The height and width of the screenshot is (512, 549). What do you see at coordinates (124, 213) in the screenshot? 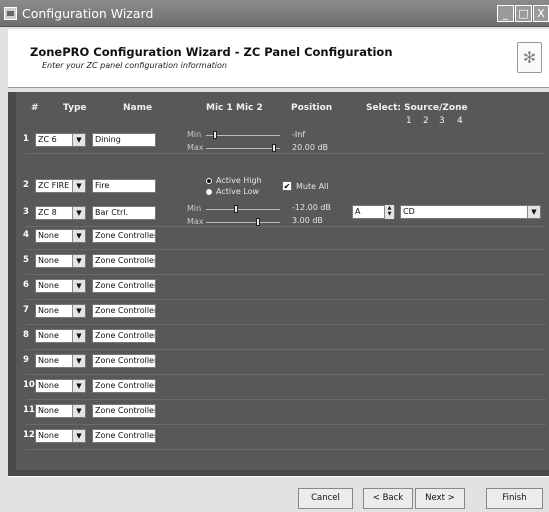
I see `name-field: Bar Ctrl.` at bounding box center [124, 213].